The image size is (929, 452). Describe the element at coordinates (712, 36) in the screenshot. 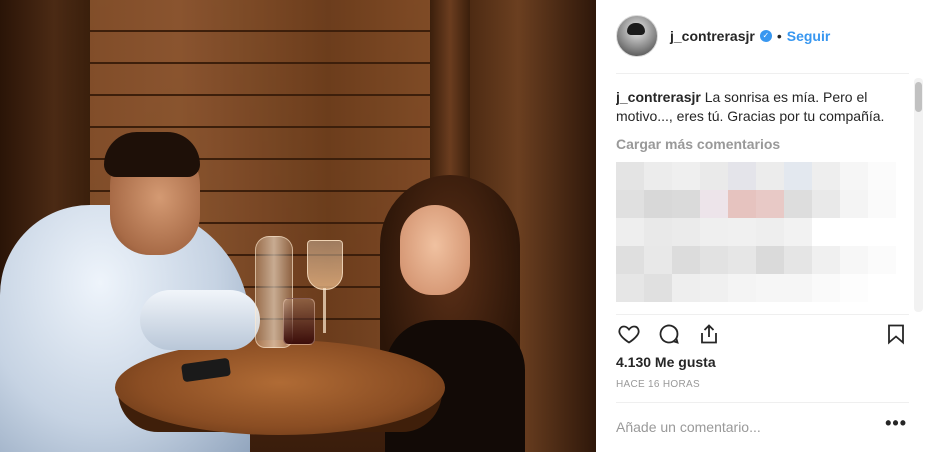

I see `header-username: j_contrerasjr` at that location.